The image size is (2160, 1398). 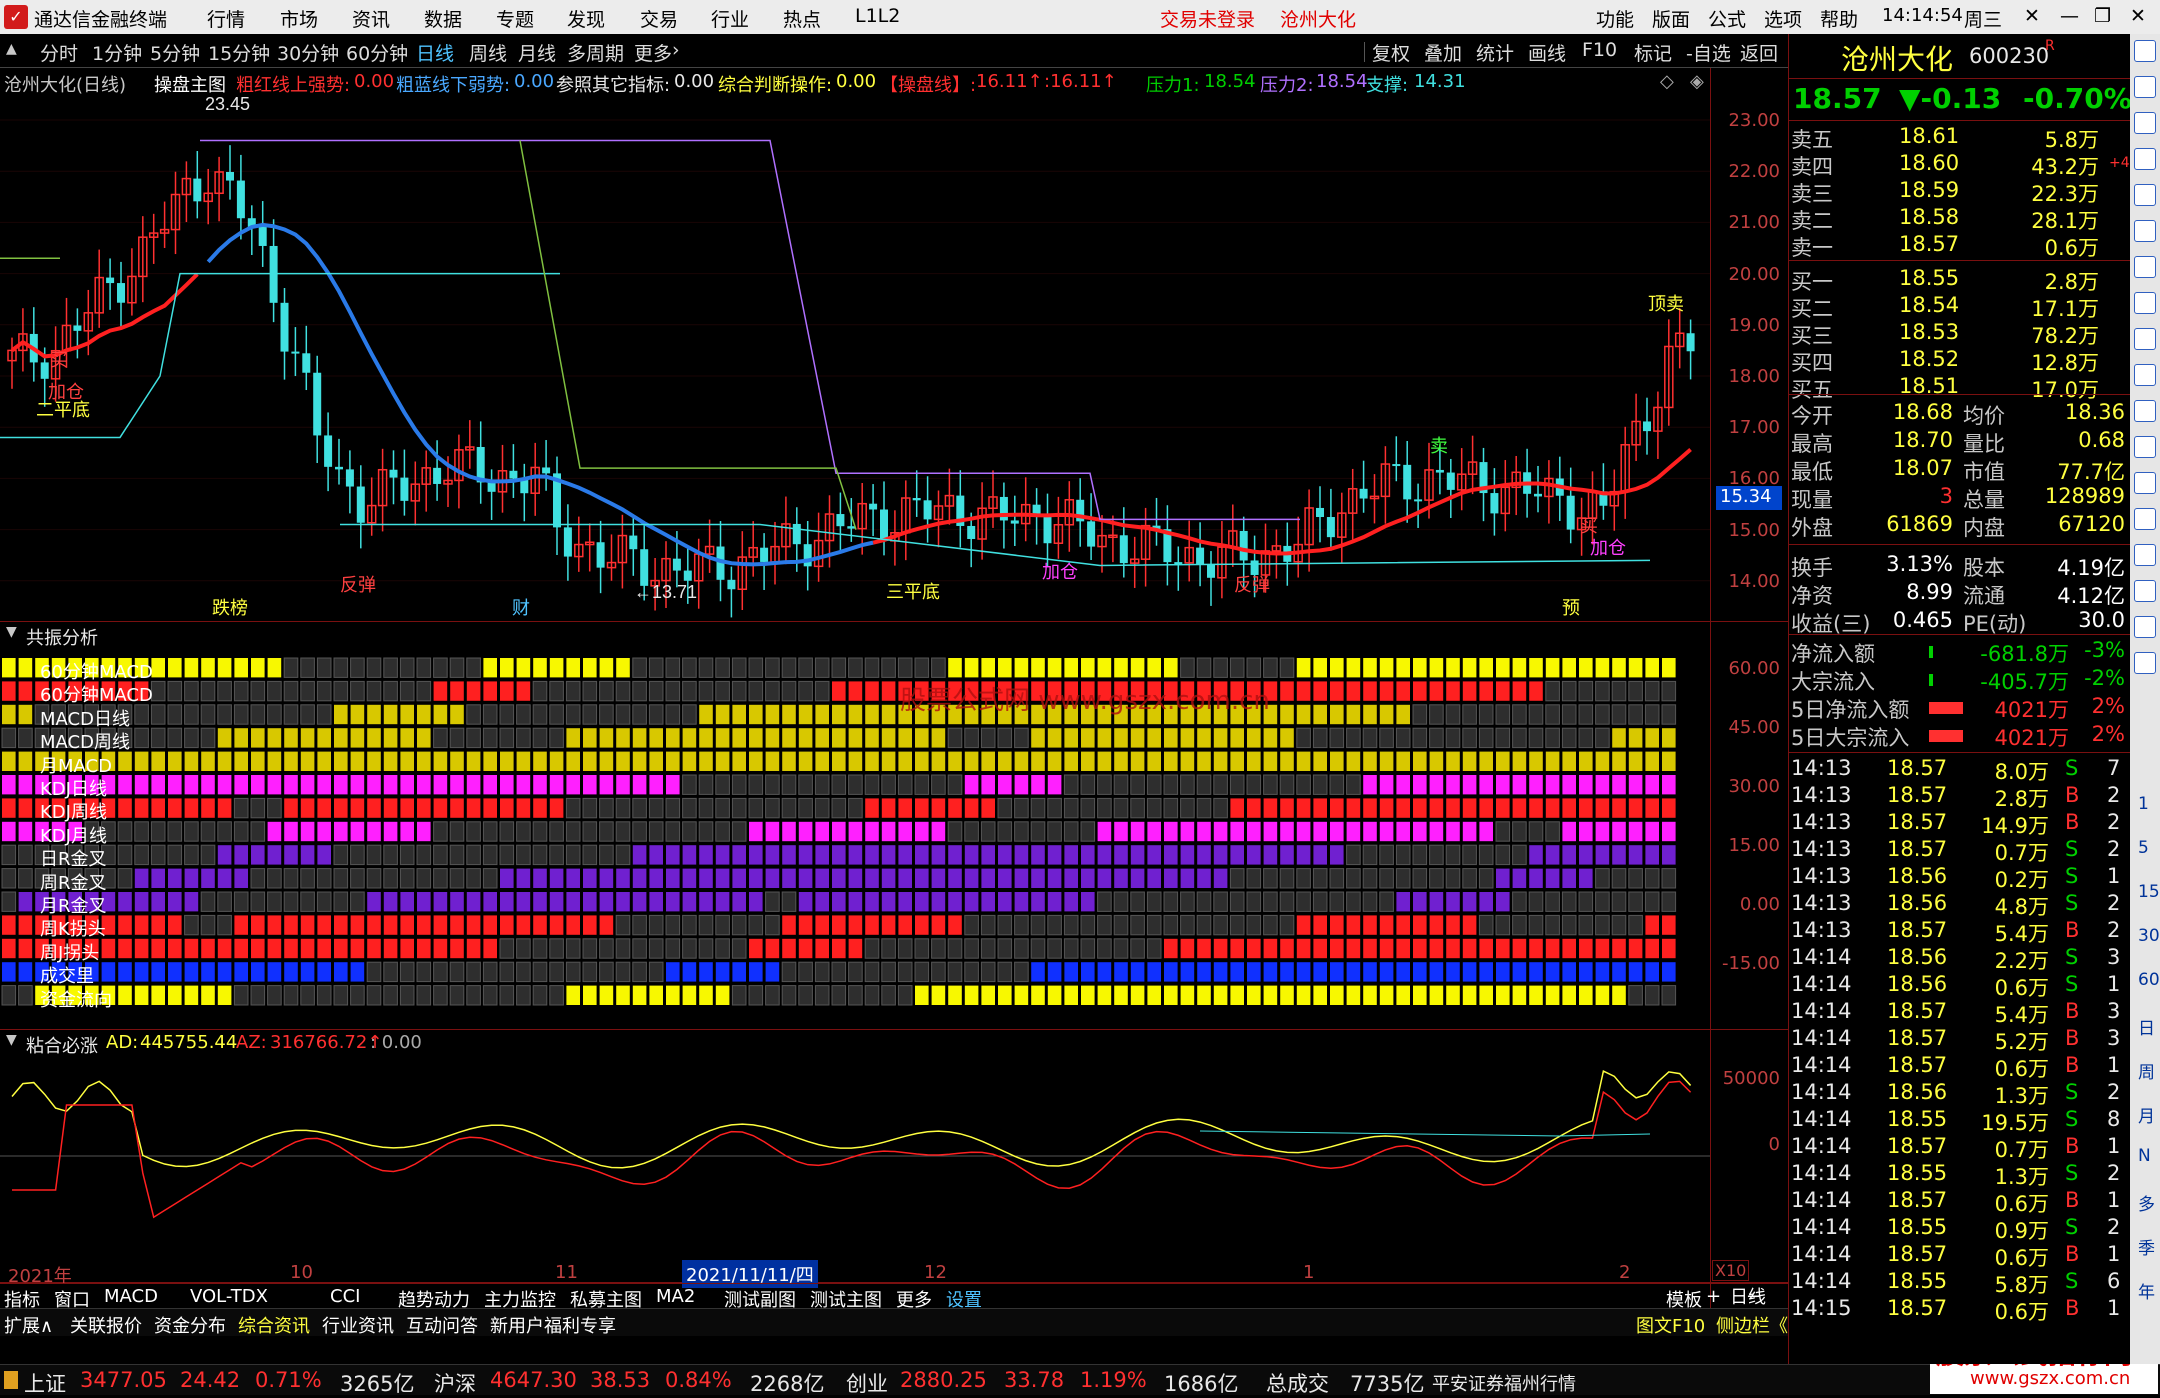 I want to click on close-icon: ✕, so click(x=2032, y=16).